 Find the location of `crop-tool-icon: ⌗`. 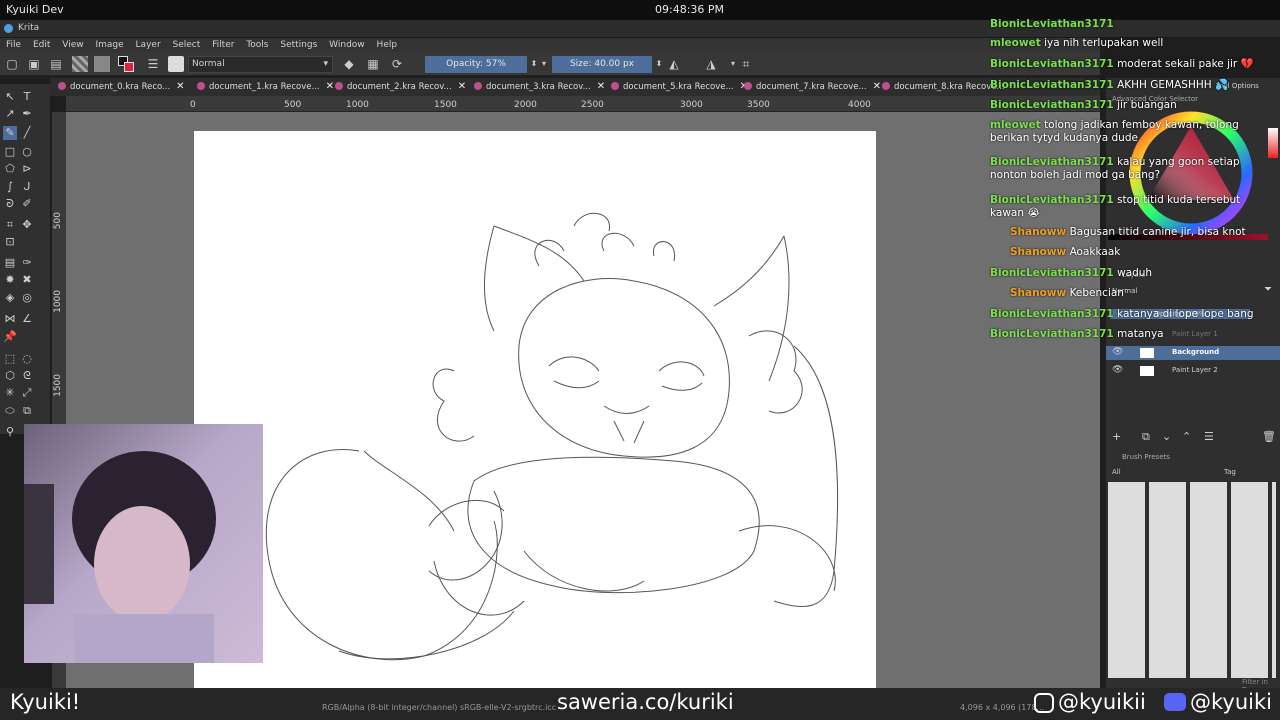

crop-tool-icon: ⌗ is located at coordinates (10, 225).